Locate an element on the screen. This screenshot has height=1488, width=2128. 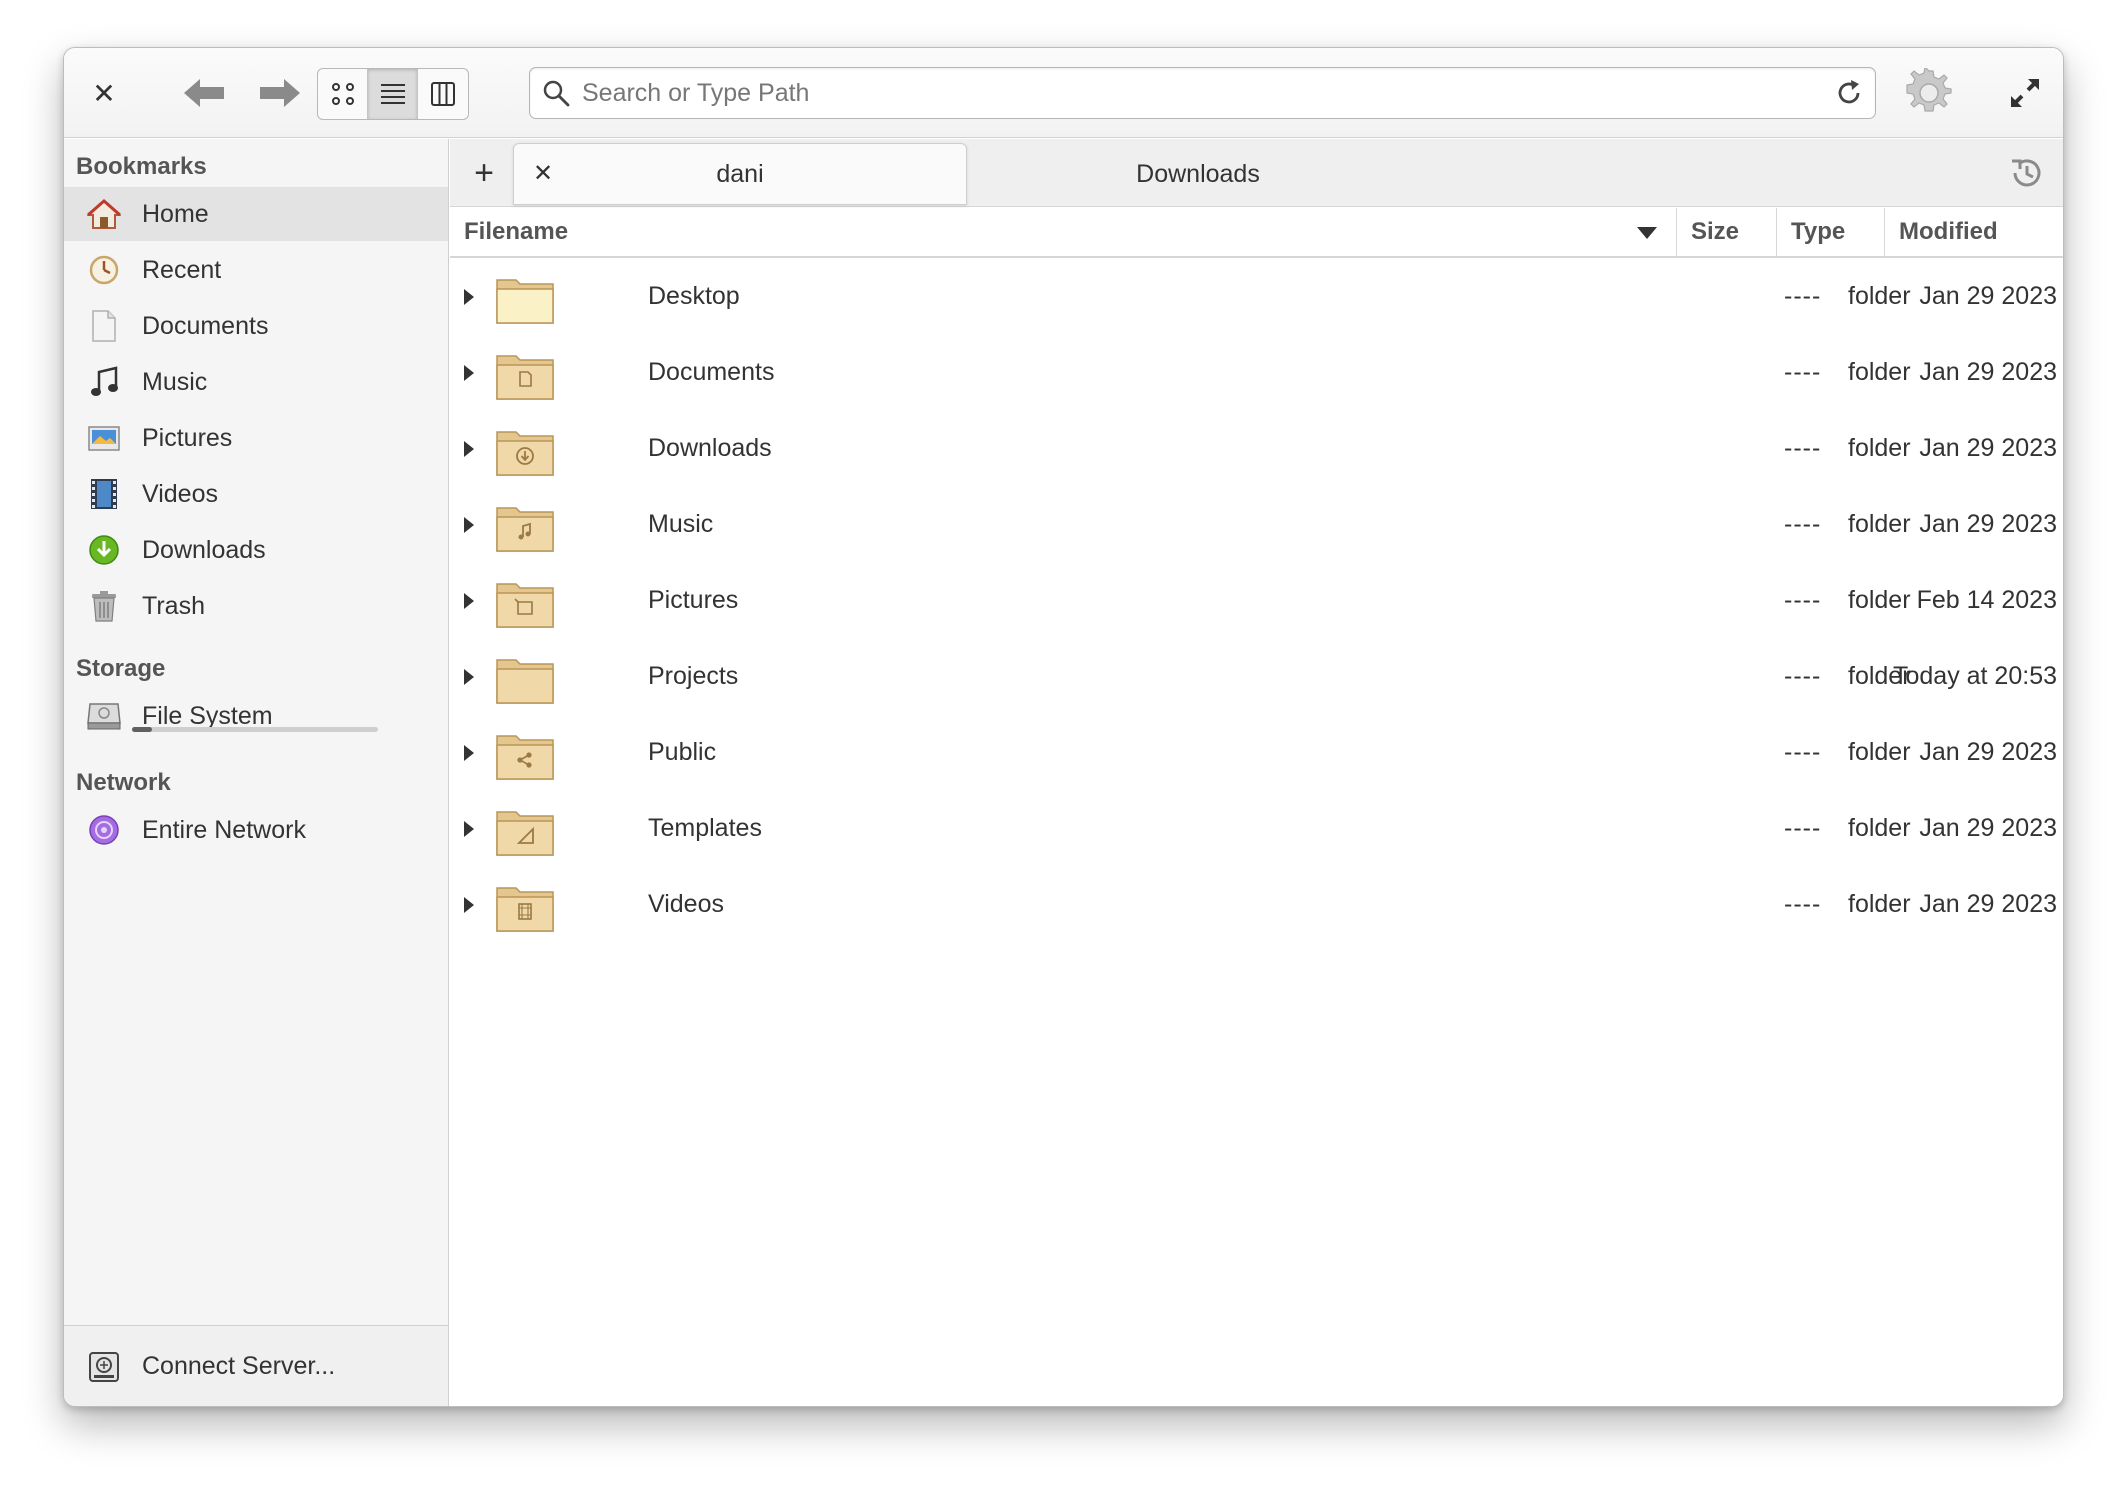
server-icon is located at coordinates (104, 1367).